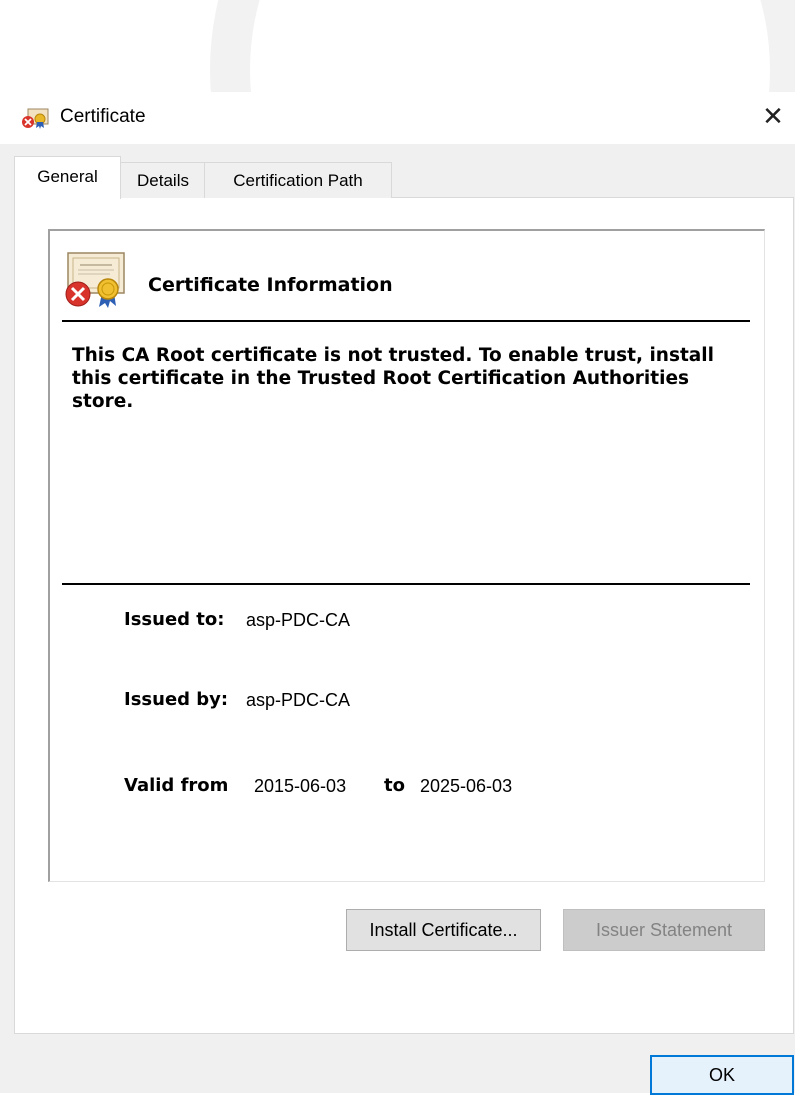  Describe the element at coordinates (722, 1075) in the screenshot. I see `ok-button: OK` at that location.